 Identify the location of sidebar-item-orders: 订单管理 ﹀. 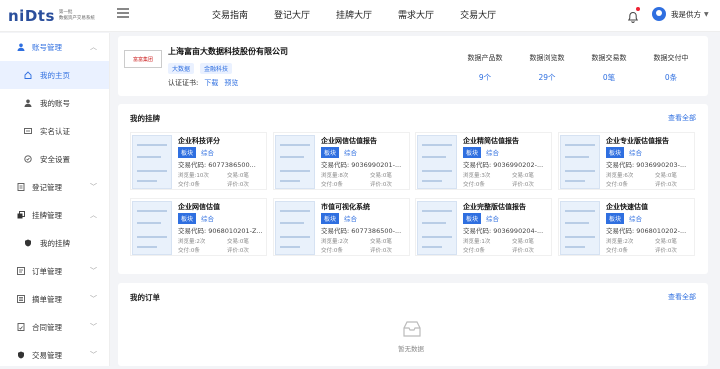
(54, 271).